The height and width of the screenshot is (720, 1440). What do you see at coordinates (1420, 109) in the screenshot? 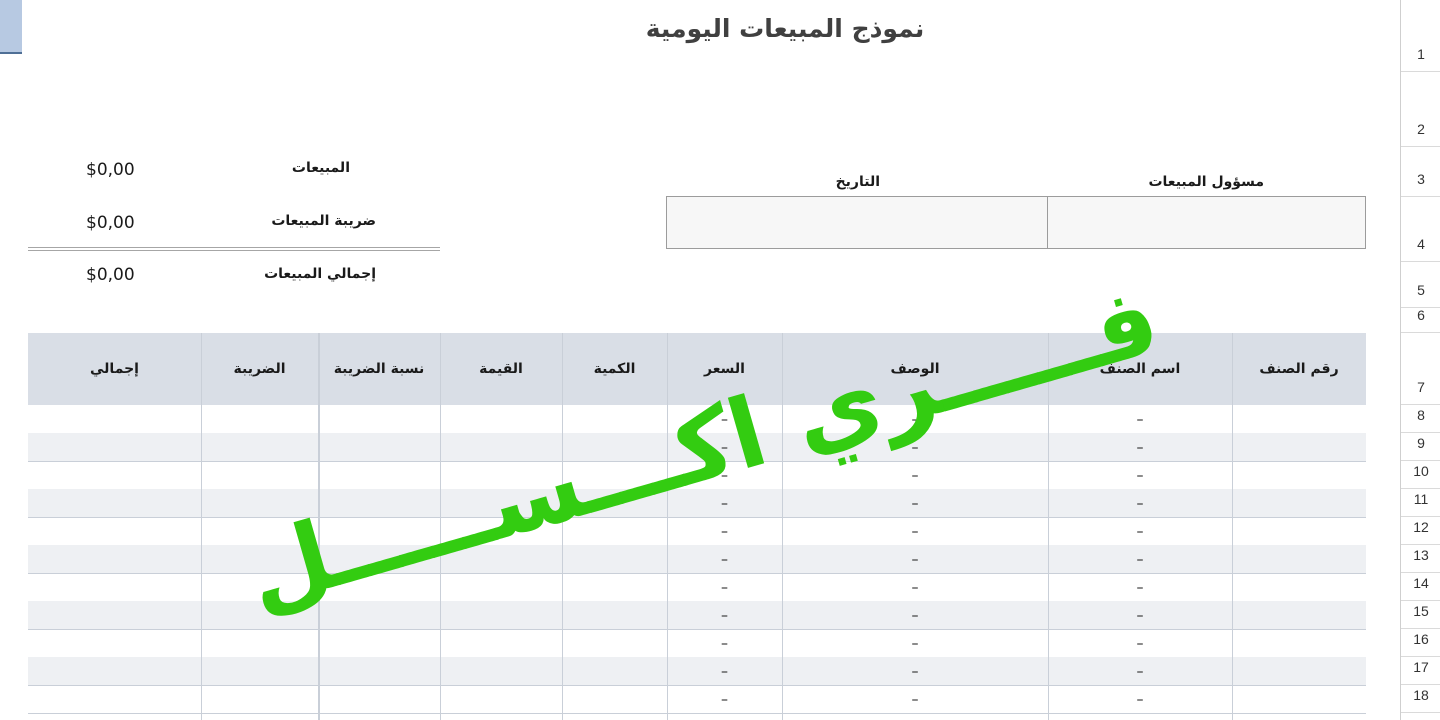
I see `row-number: 2` at bounding box center [1420, 109].